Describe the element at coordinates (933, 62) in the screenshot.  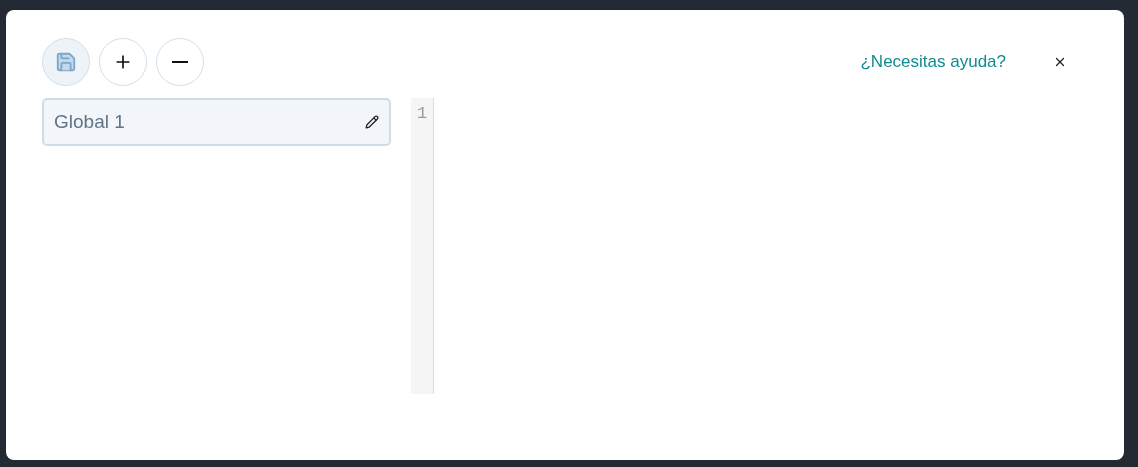
I see `help-link: ¿Necesitas ayuda?` at that location.